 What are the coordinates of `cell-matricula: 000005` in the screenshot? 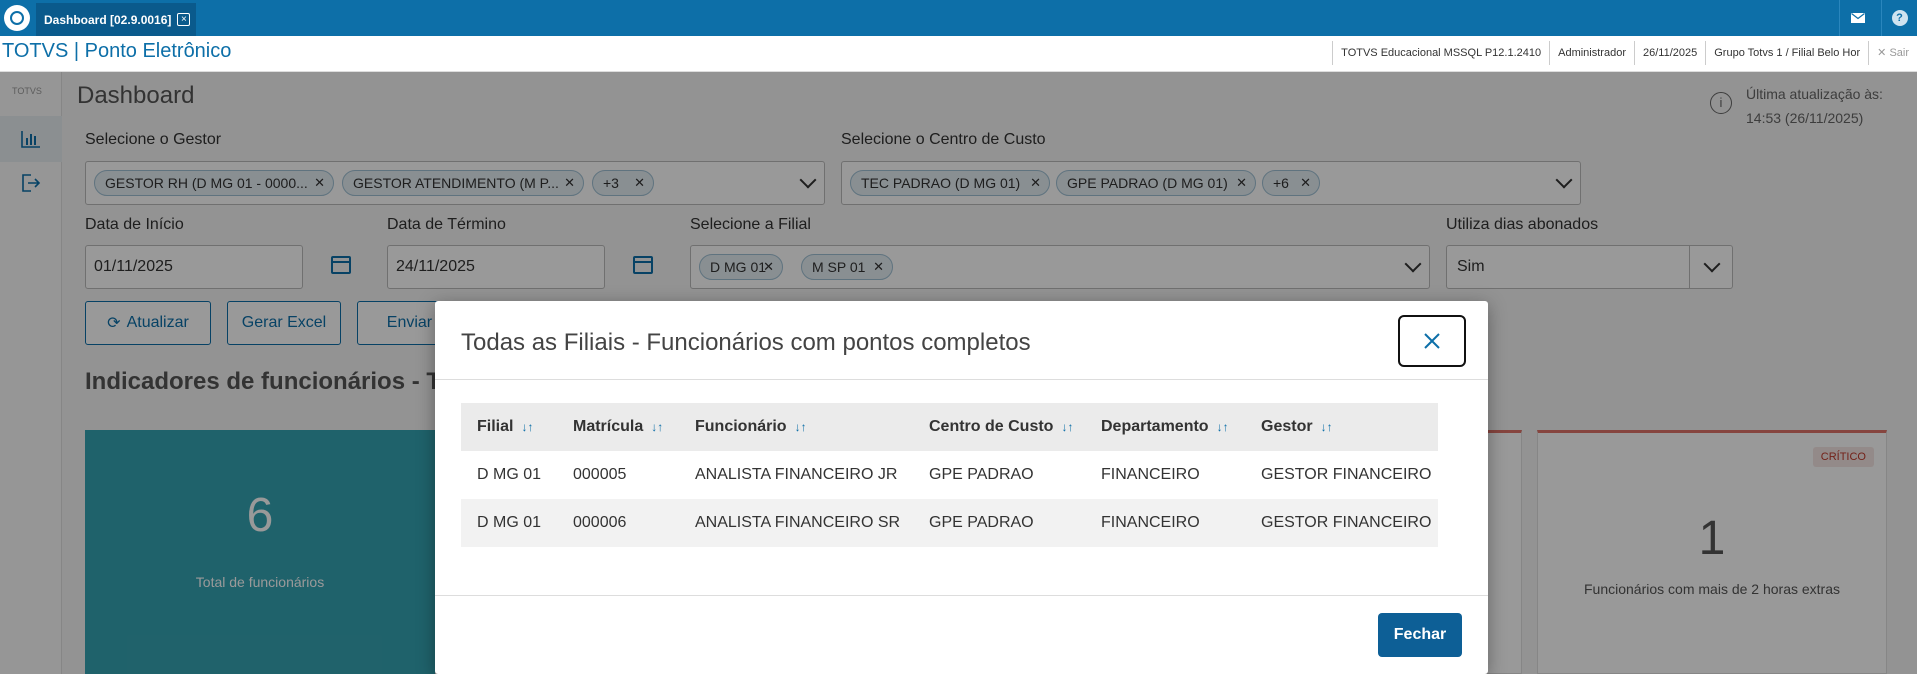 It's located at (600, 474).